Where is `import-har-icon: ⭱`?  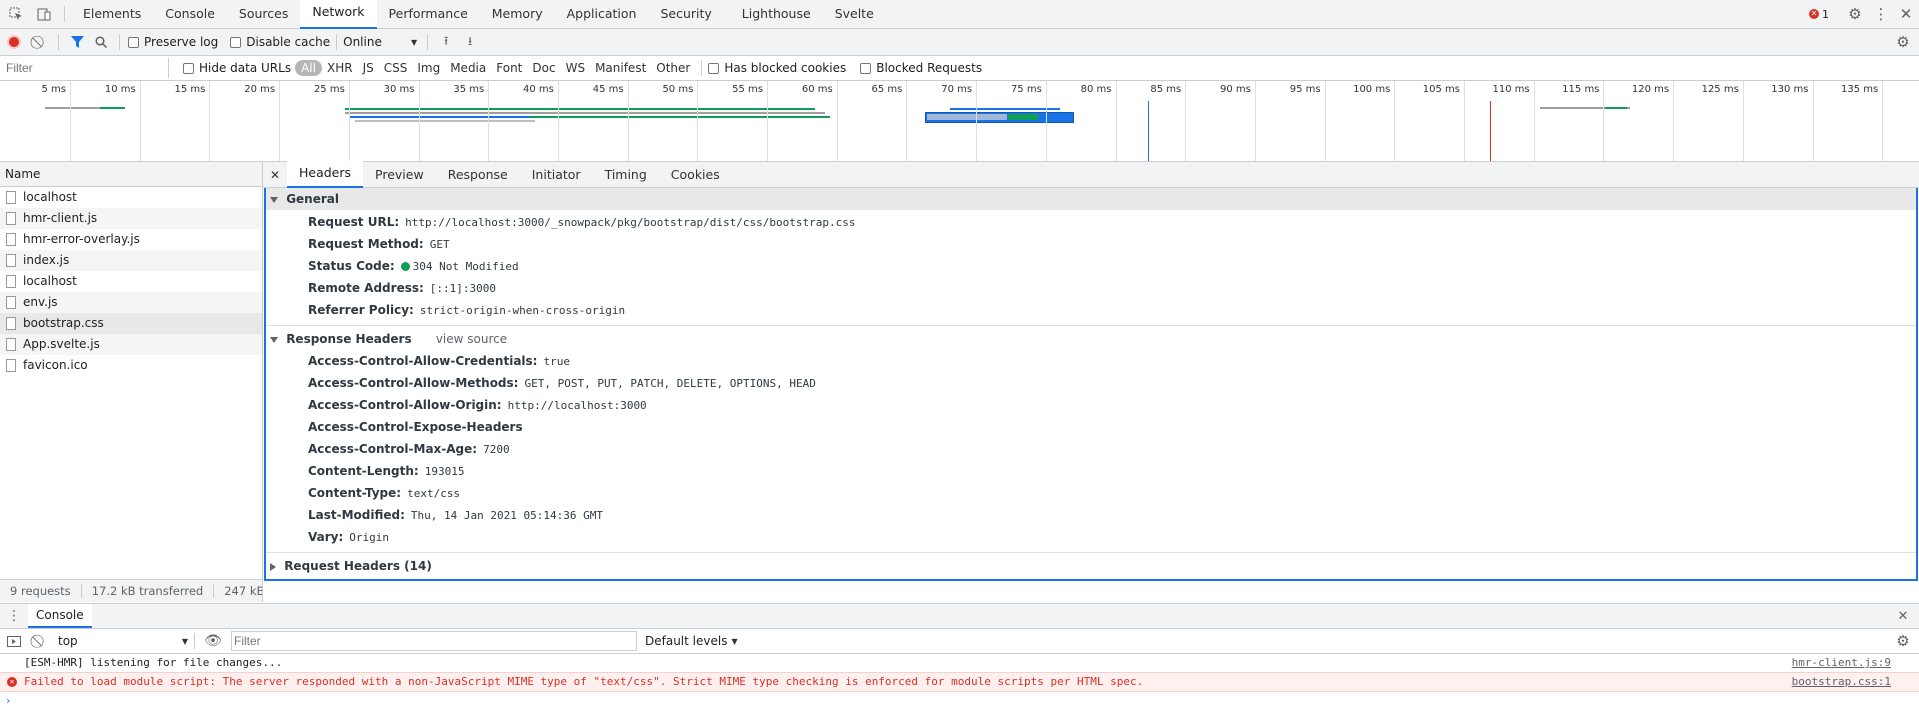 import-har-icon: ⭱ is located at coordinates (446, 42).